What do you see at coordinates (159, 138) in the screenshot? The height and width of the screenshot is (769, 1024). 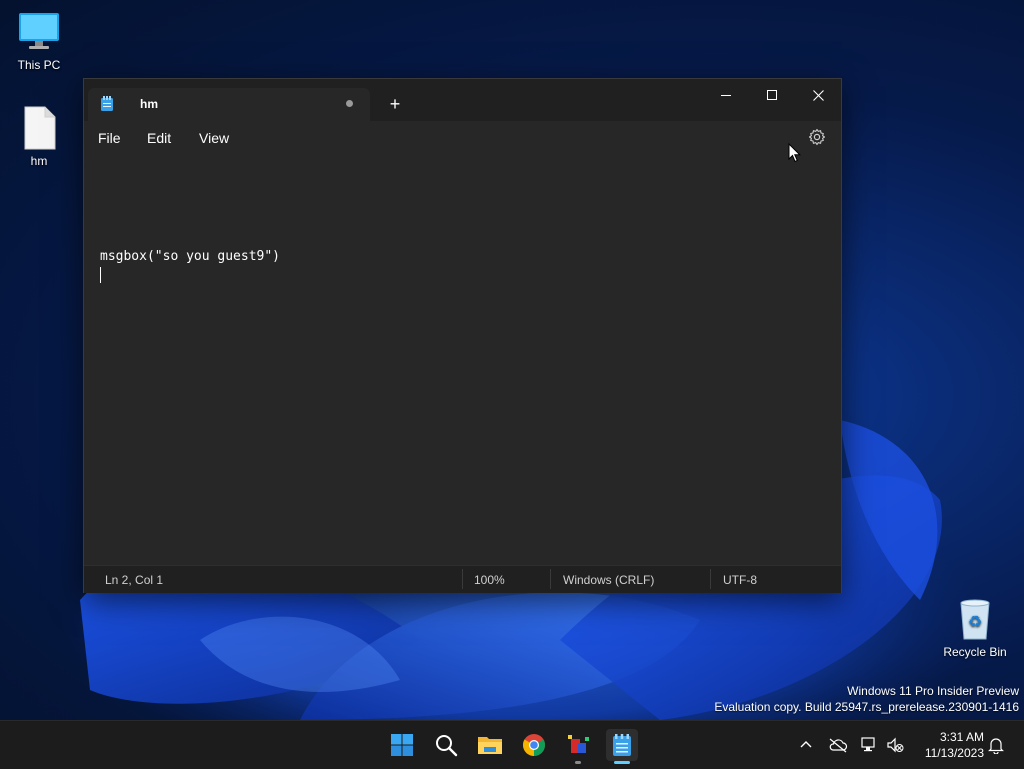 I see `menu-edit: Edit` at bounding box center [159, 138].